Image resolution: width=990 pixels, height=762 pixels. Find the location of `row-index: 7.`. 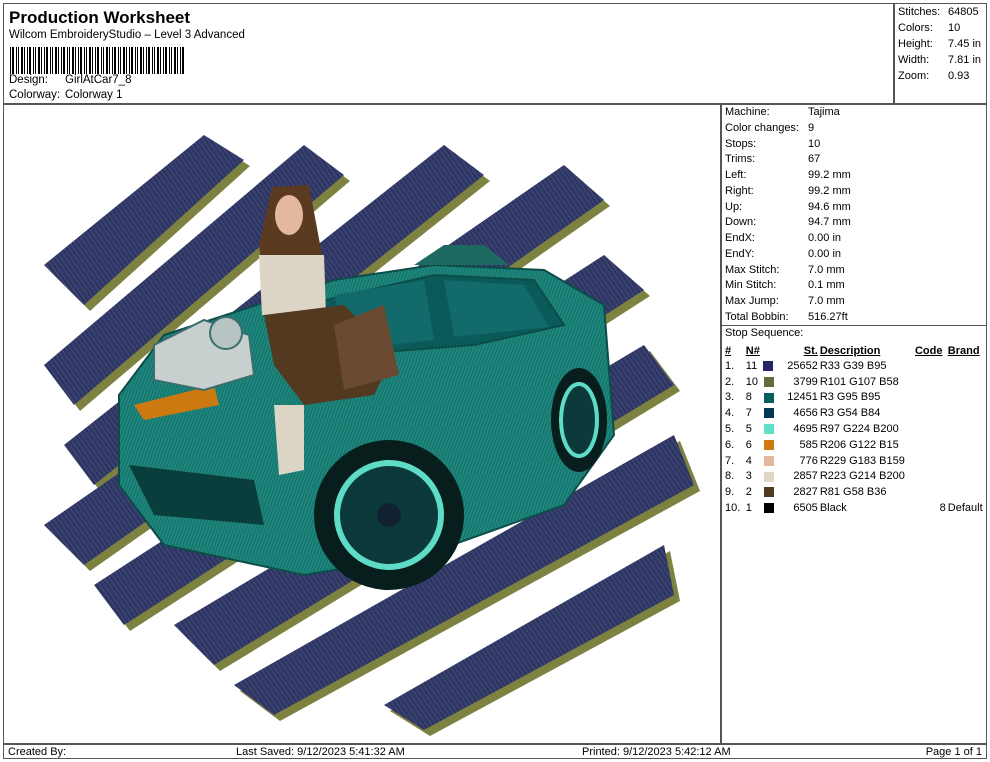

row-index: 7. is located at coordinates (730, 460).